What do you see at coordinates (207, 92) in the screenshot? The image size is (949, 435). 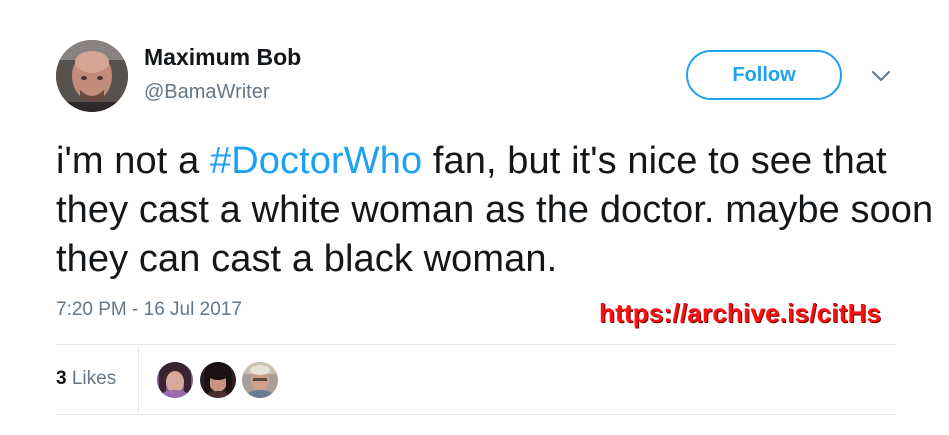 I see `author-handle: @BamaWriter` at bounding box center [207, 92].